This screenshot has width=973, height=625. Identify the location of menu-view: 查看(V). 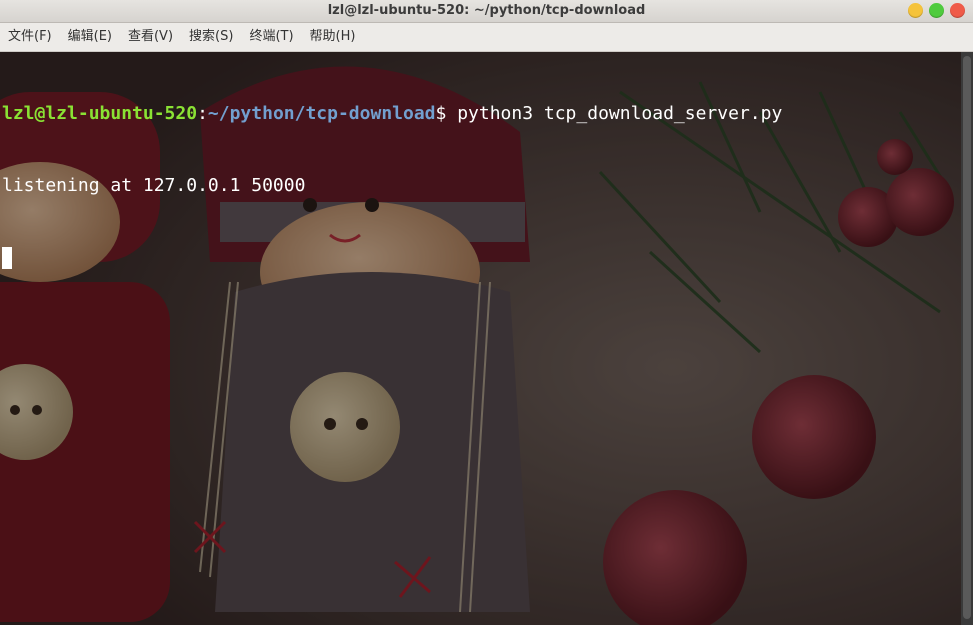
(150, 37).